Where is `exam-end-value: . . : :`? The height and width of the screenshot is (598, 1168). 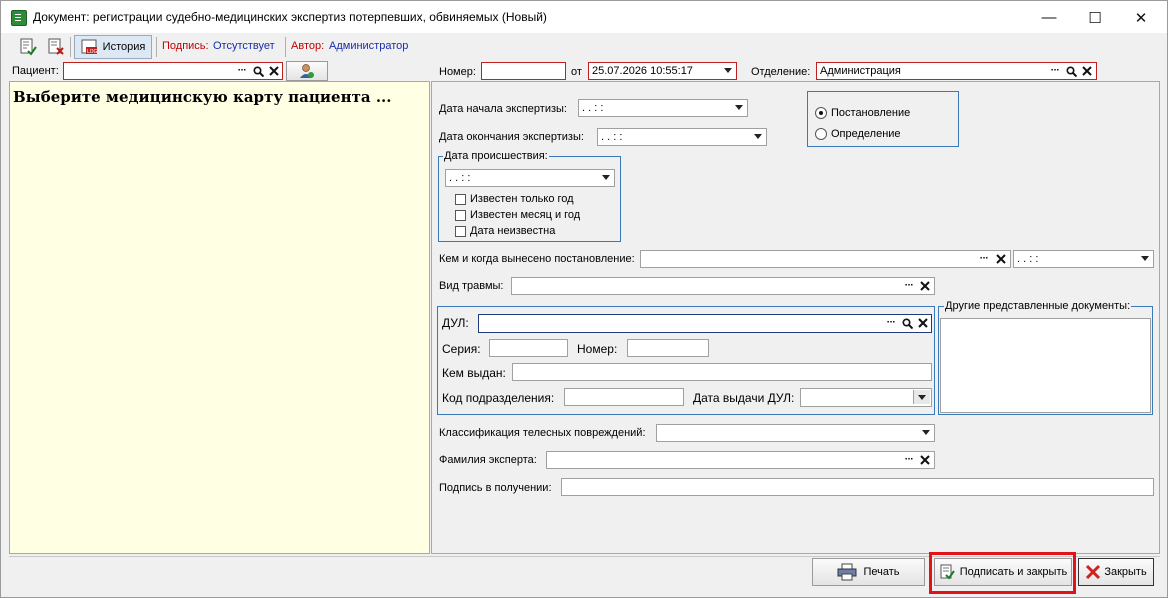 exam-end-value: . . : : is located at coordinates (612, 137).